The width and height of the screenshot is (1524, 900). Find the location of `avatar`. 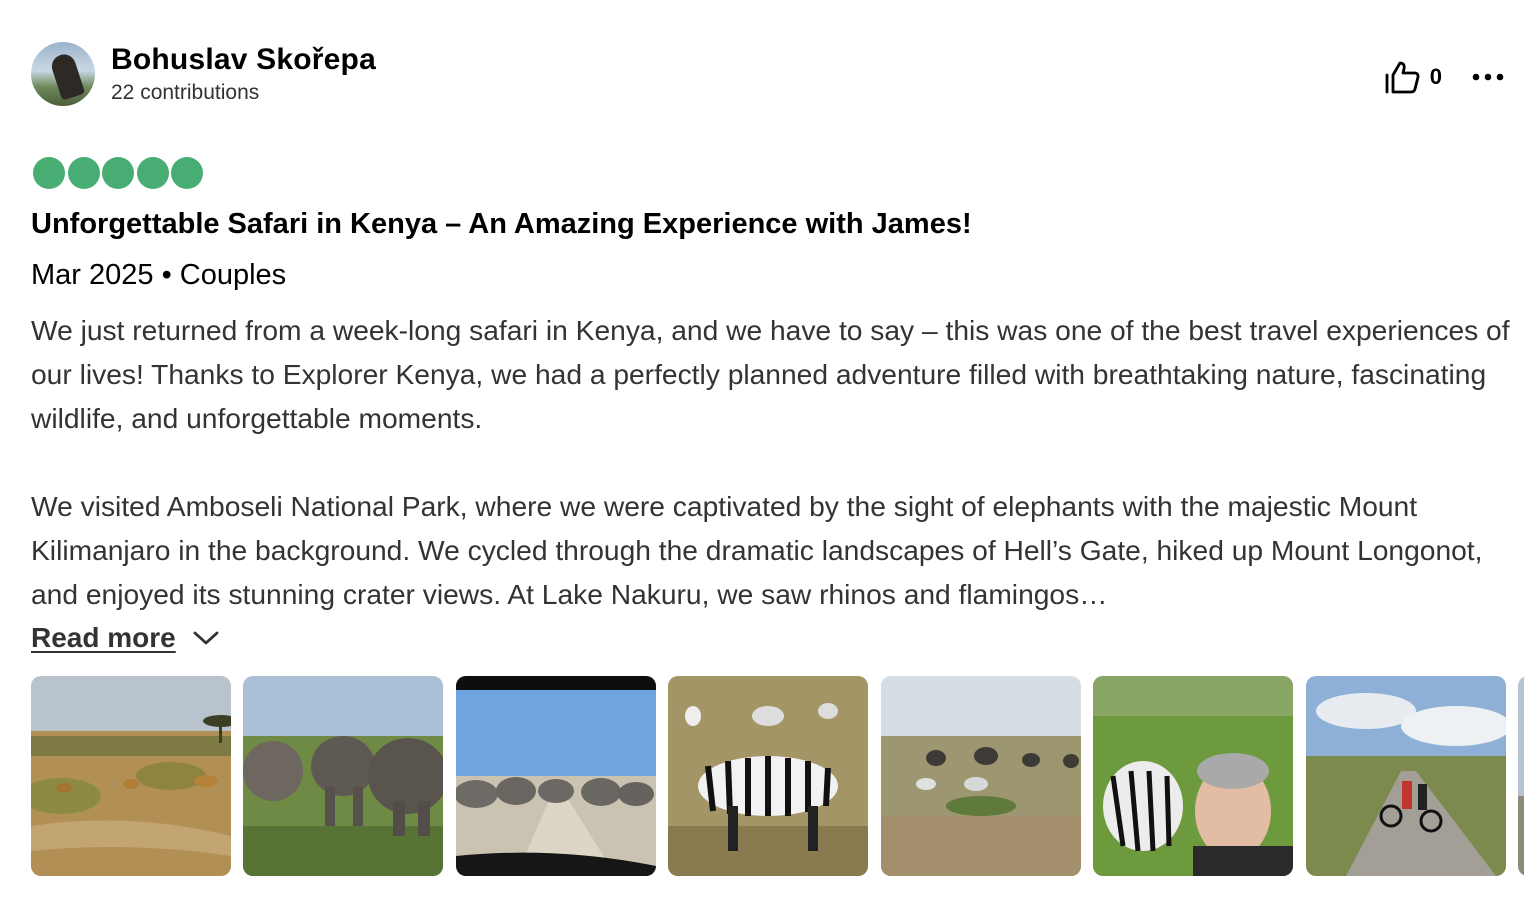

avatar is located at coordinates (63, 74).